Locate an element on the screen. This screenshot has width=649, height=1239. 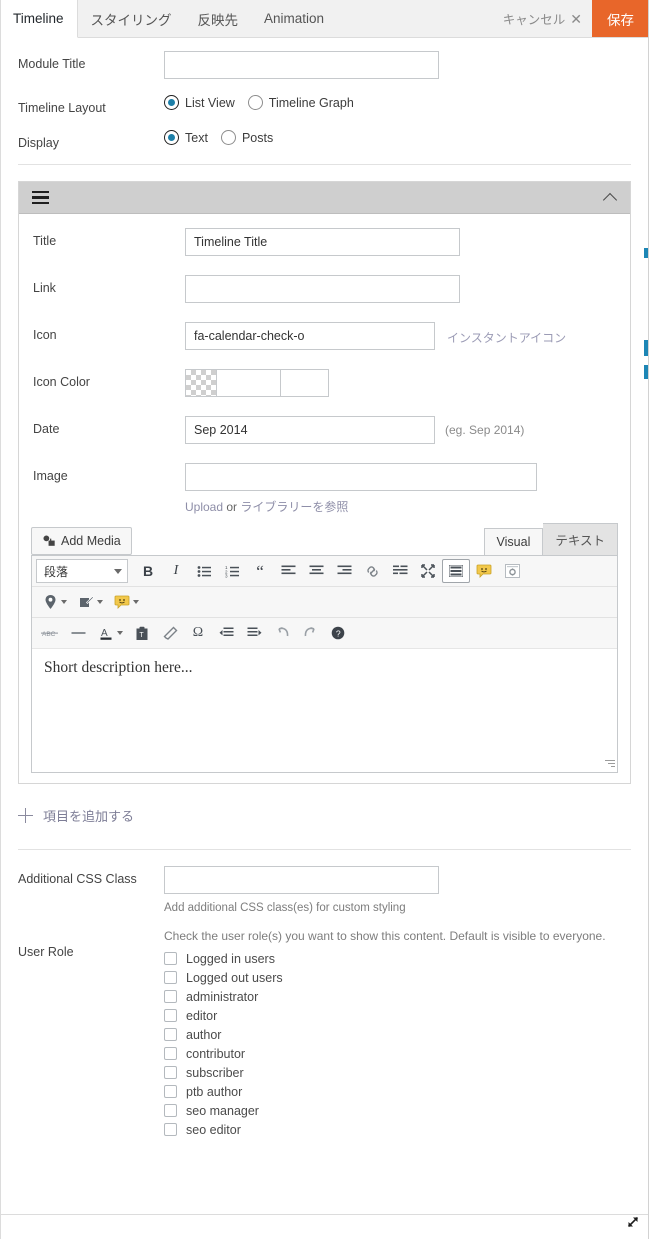
item-link-input is located at coordinates (322, 289).